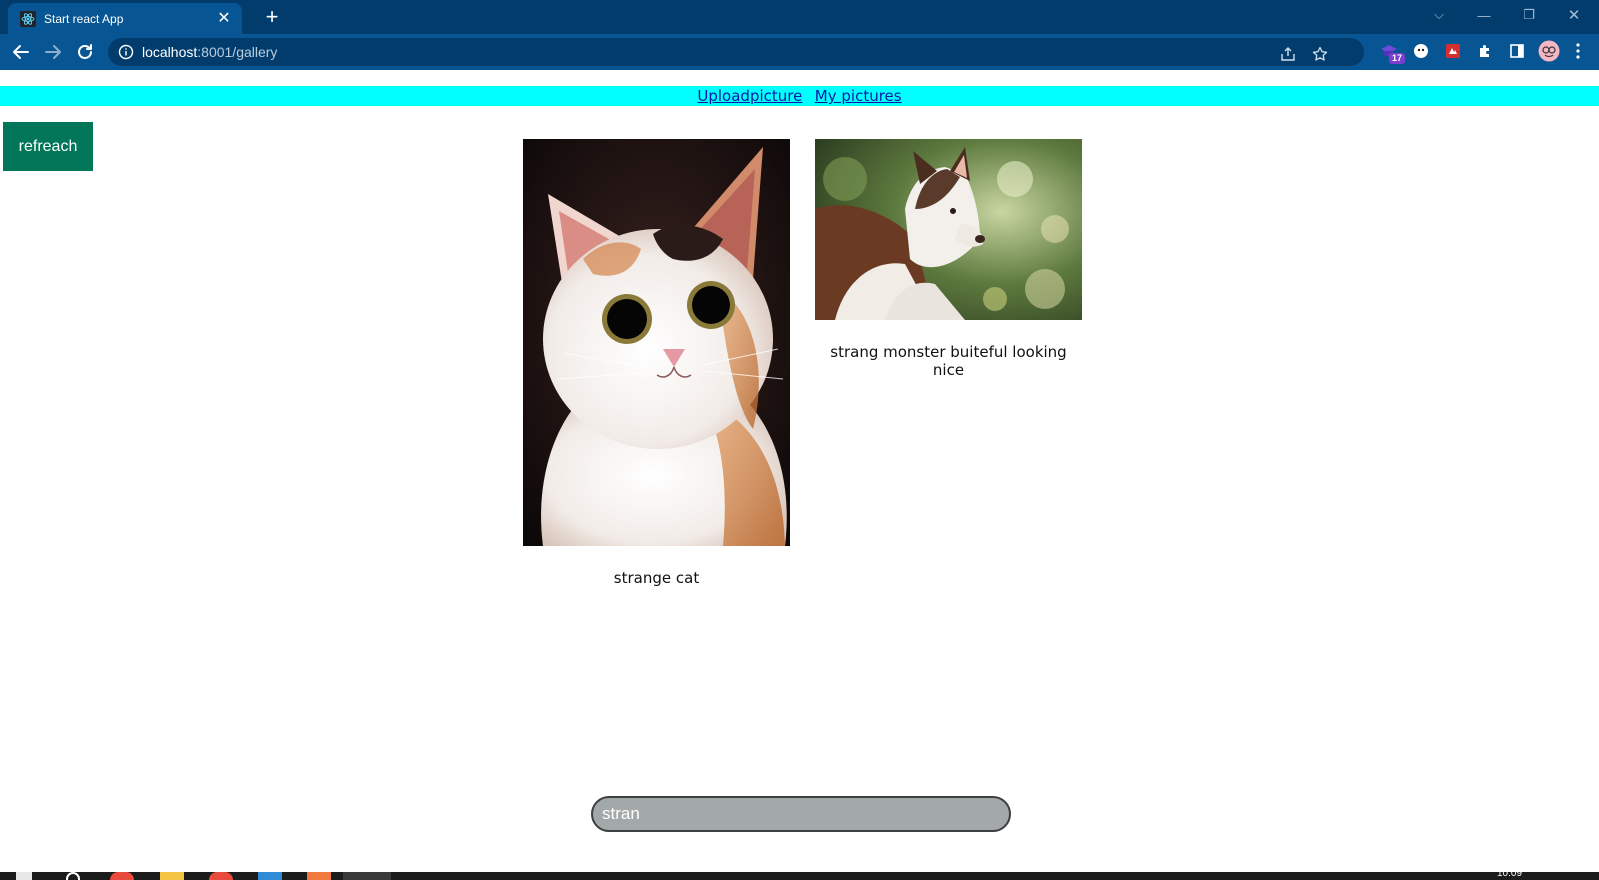  What do you see at coordinates (21, 52) in the screenshot?
I see `back-arrow-icon` at bounding box center [21, 52].